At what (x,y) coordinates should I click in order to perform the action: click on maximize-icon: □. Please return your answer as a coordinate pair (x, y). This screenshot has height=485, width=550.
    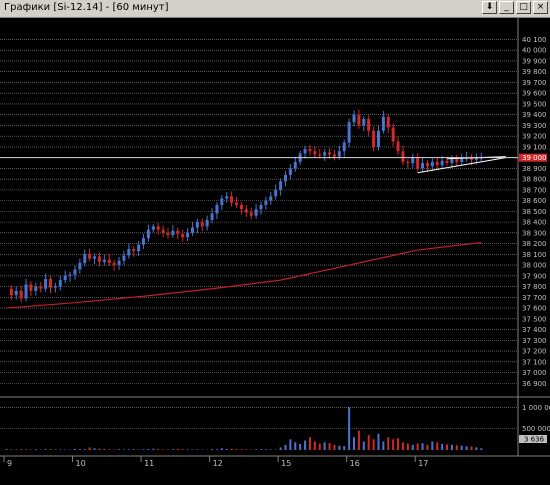
    Looking at the image, I should click on (523, 7).